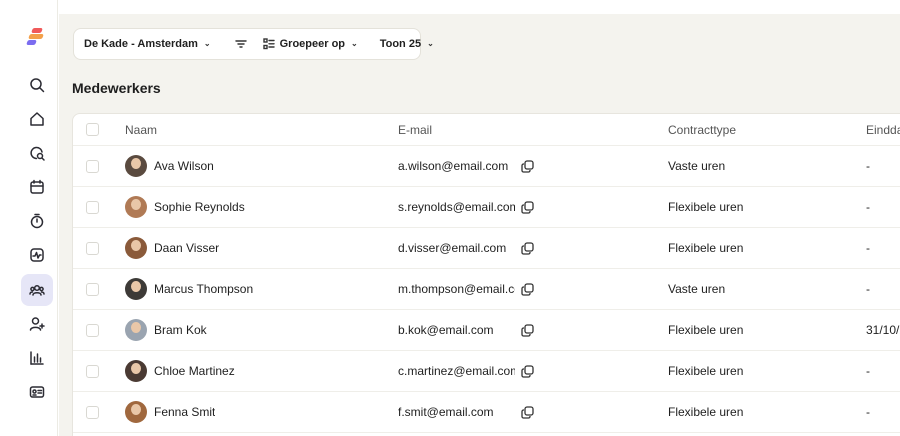  I want to click on search-icon, so click(37, 85).